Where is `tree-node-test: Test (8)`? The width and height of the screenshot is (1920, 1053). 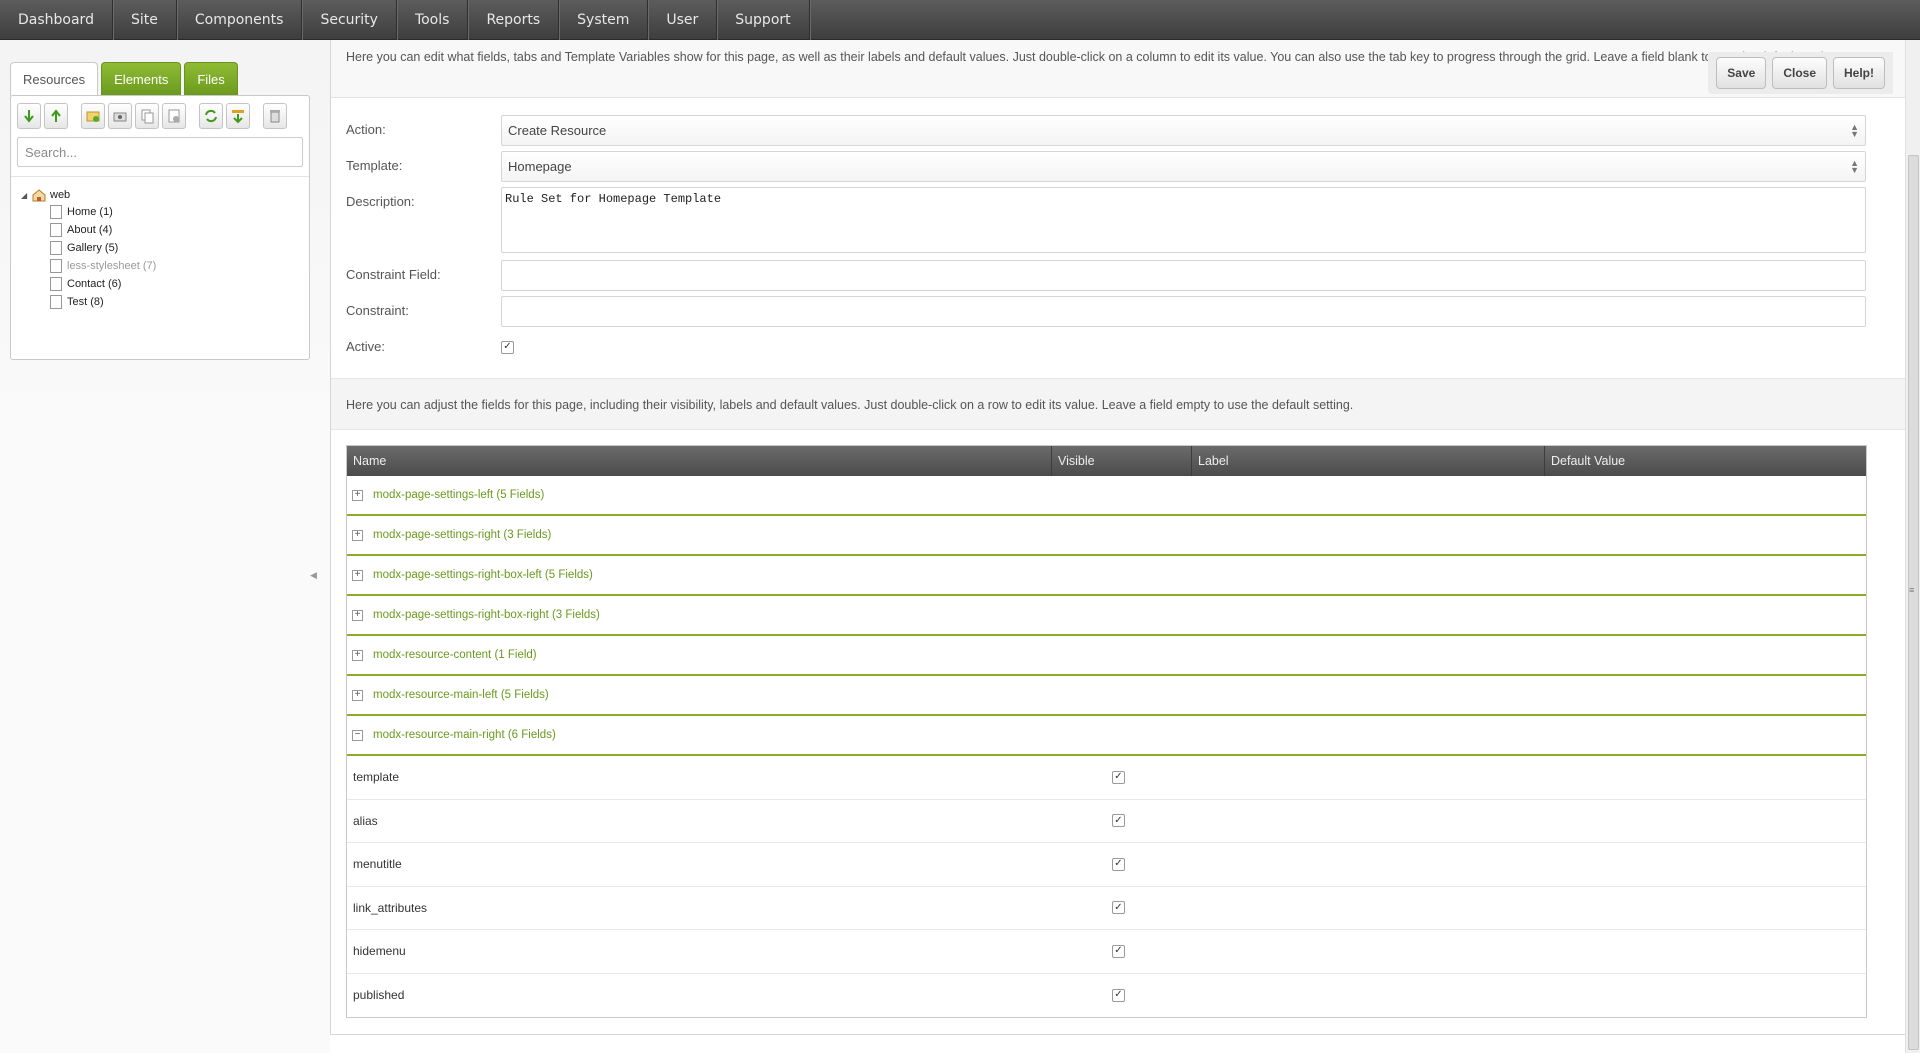 tree-node-test: Test (8) is located at coordinates (103, 302).